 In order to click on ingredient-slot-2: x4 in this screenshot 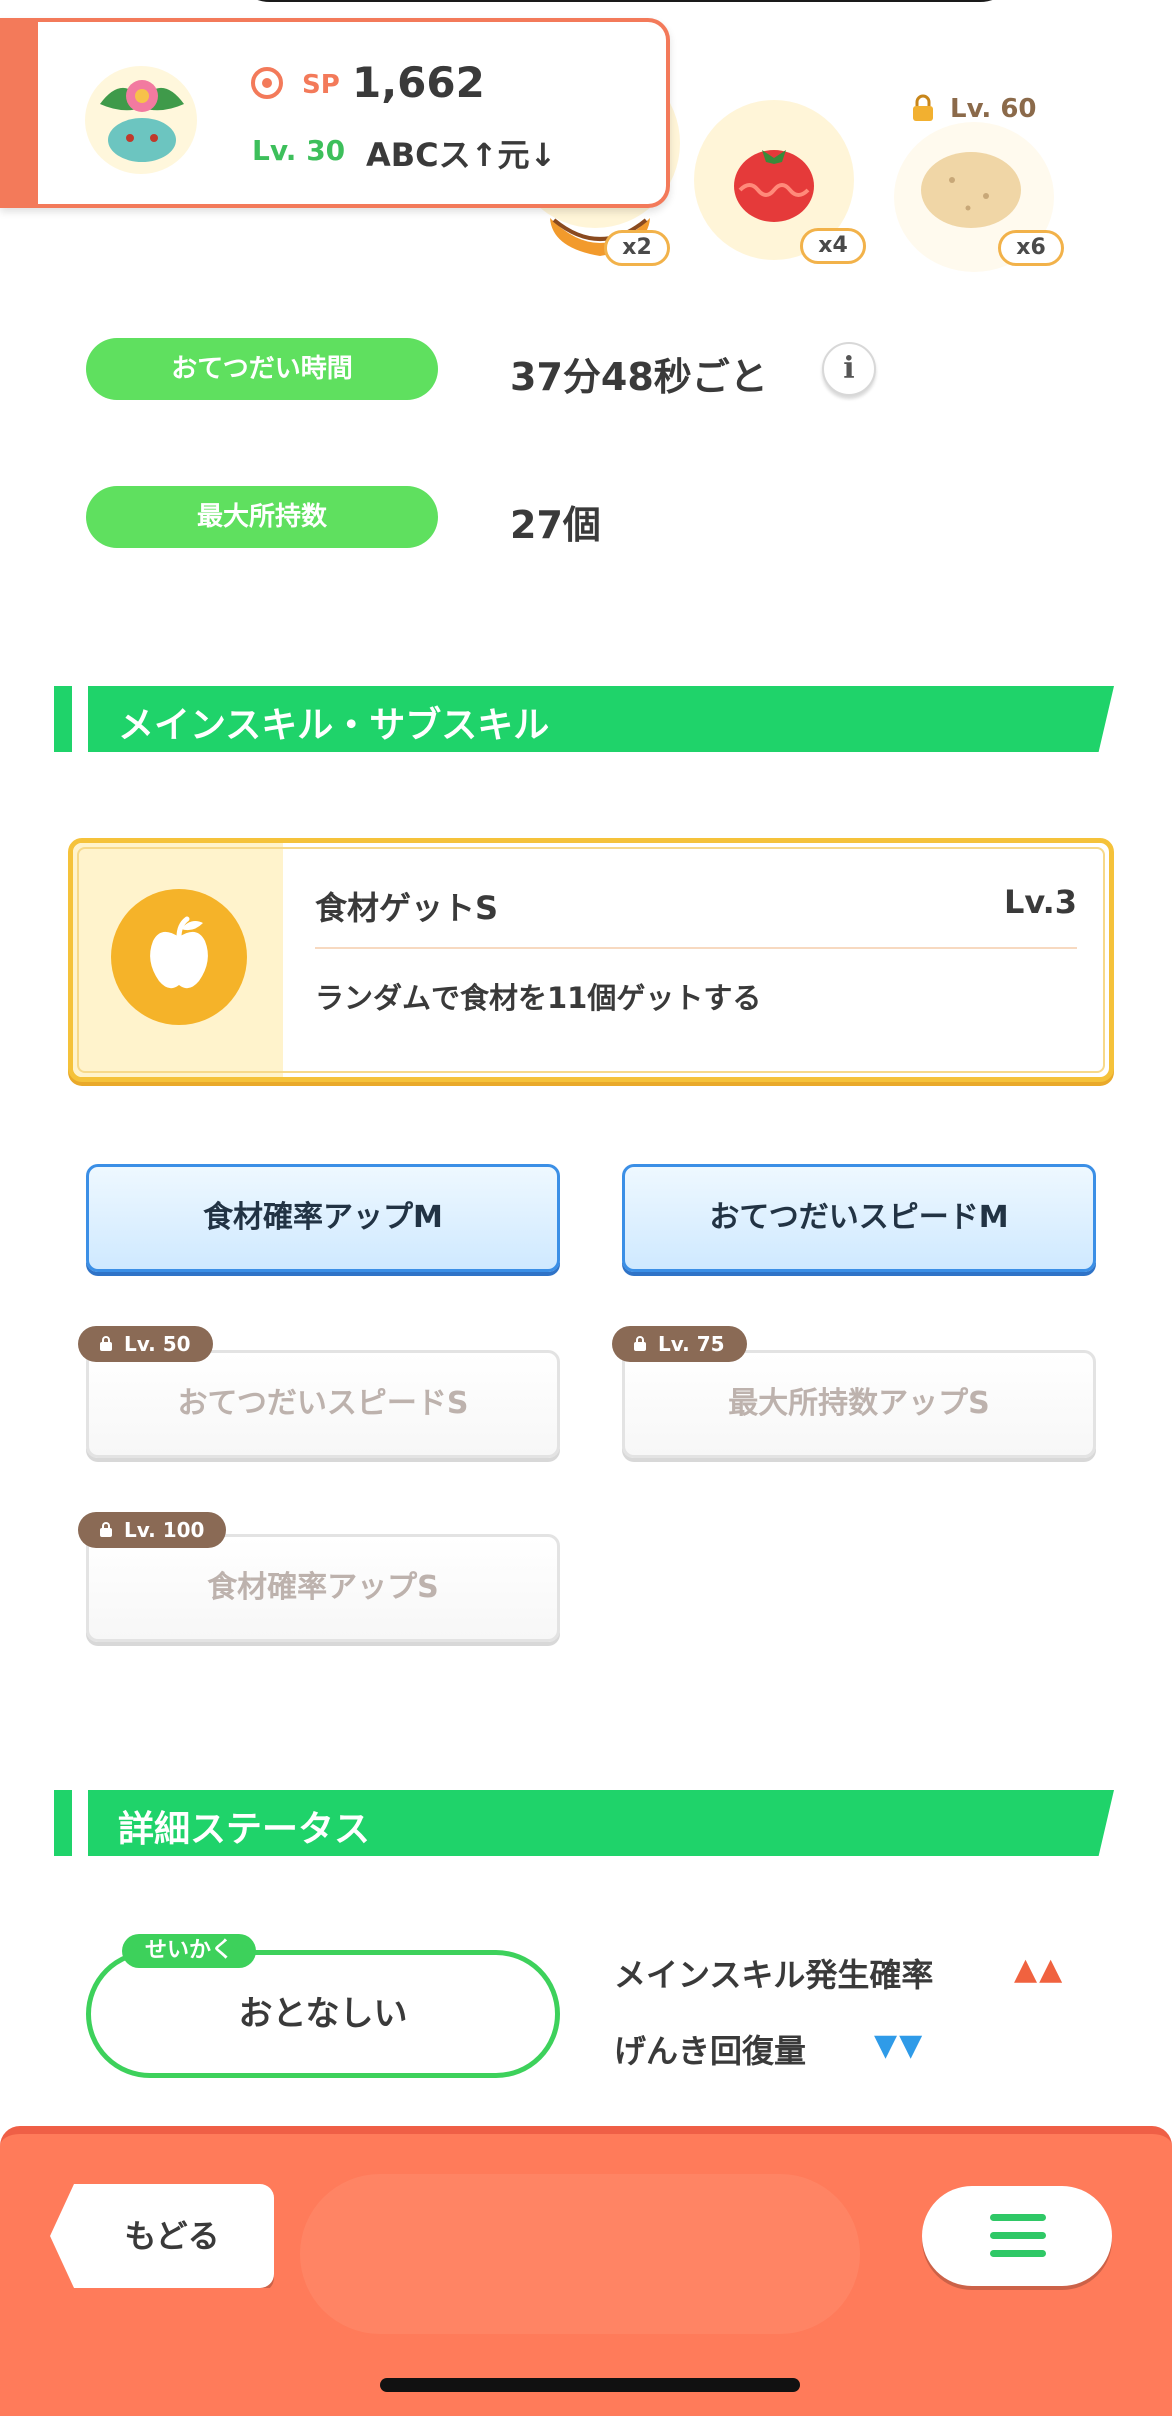, I will do `click(794, 190)`.